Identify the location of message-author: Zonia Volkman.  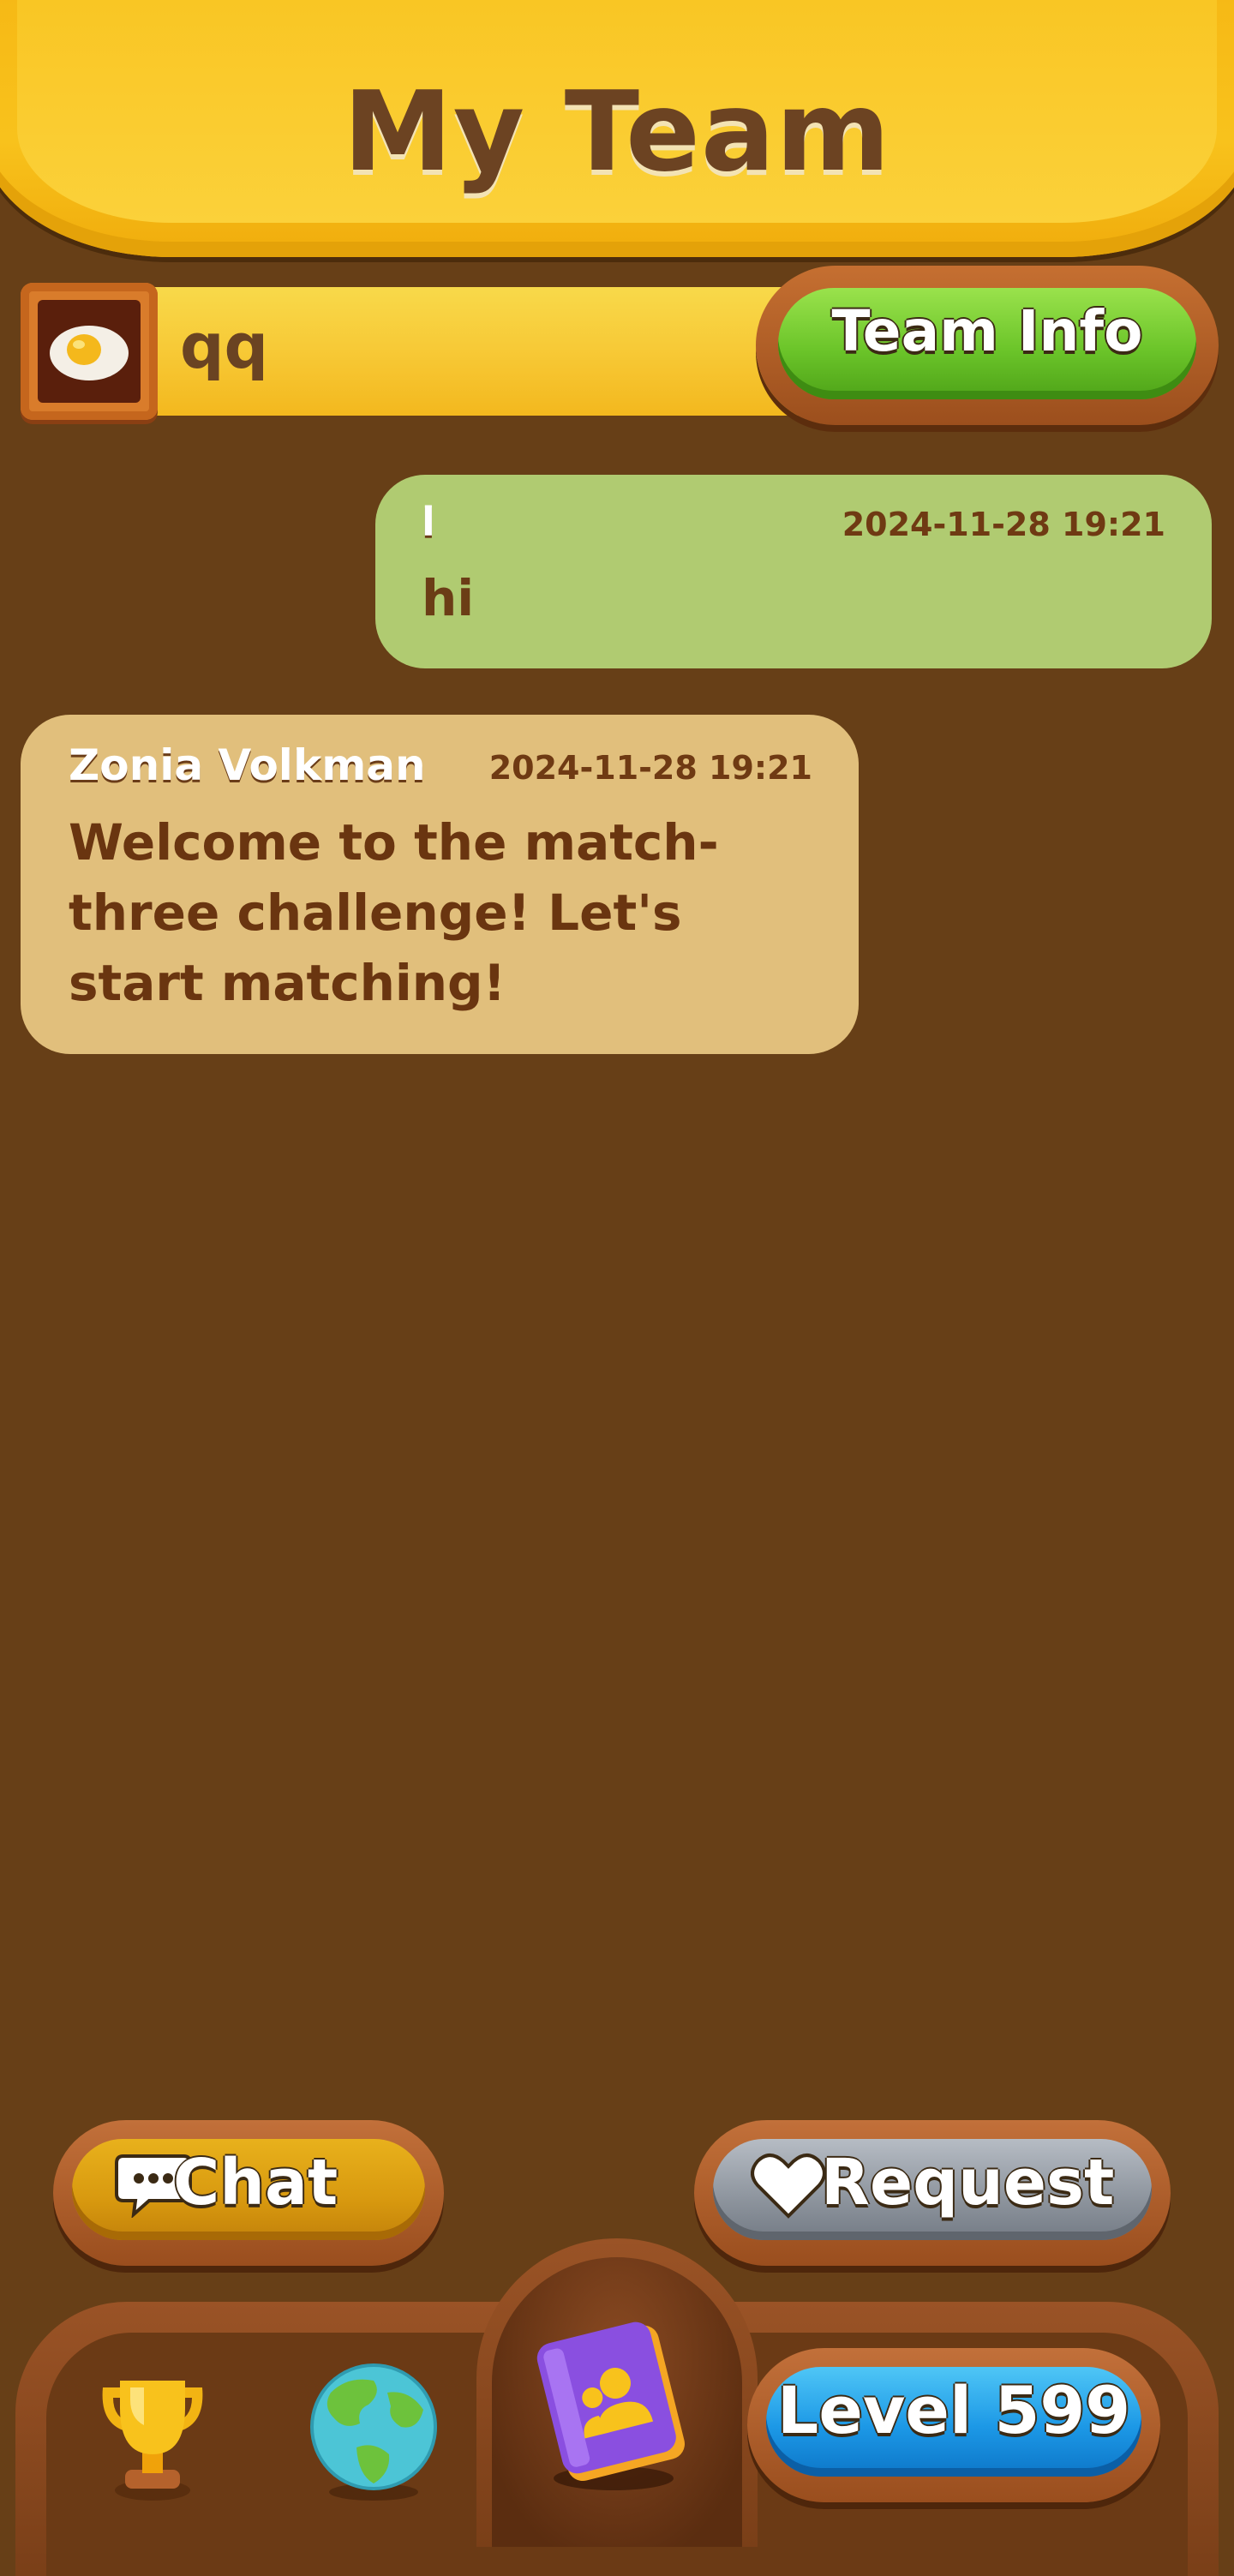
(247, 765).